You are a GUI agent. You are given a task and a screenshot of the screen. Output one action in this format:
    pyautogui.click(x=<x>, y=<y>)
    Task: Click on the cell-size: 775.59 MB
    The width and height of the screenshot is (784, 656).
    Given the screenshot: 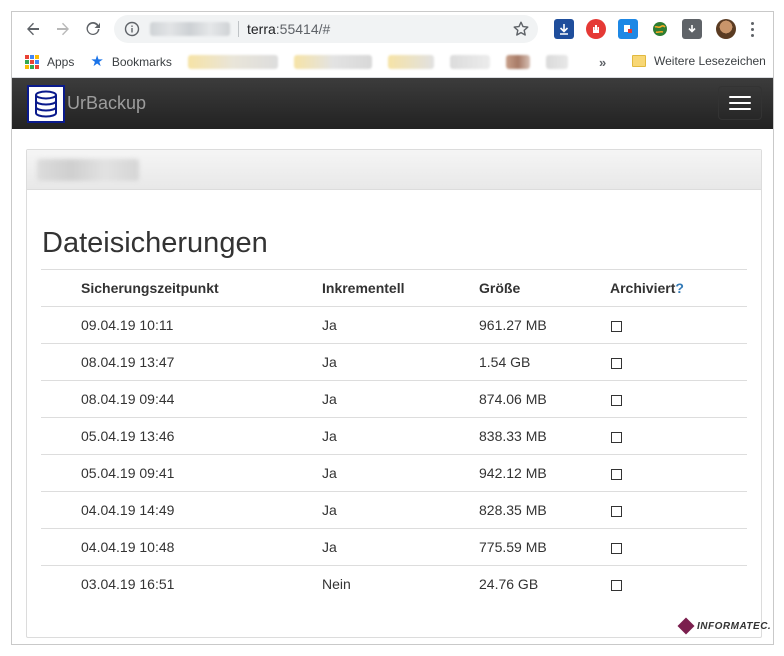 What is the action you would take?
    pyautogui.click(x=544, y=547)
    